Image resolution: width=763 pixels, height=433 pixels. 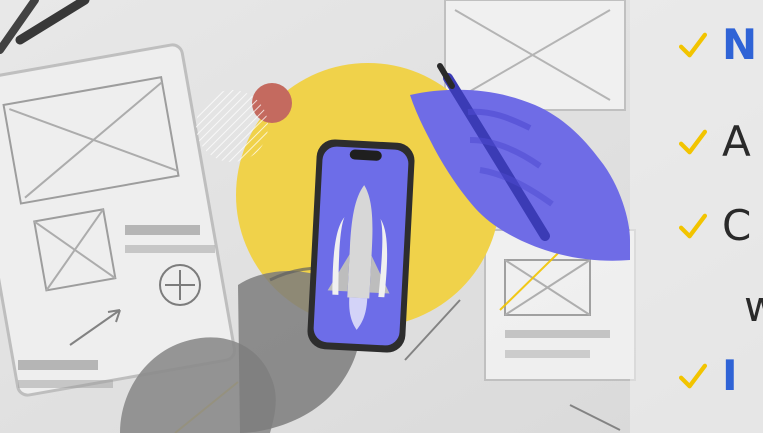 I want to click on checklist-item-text: N, so click(x=740, y=44).